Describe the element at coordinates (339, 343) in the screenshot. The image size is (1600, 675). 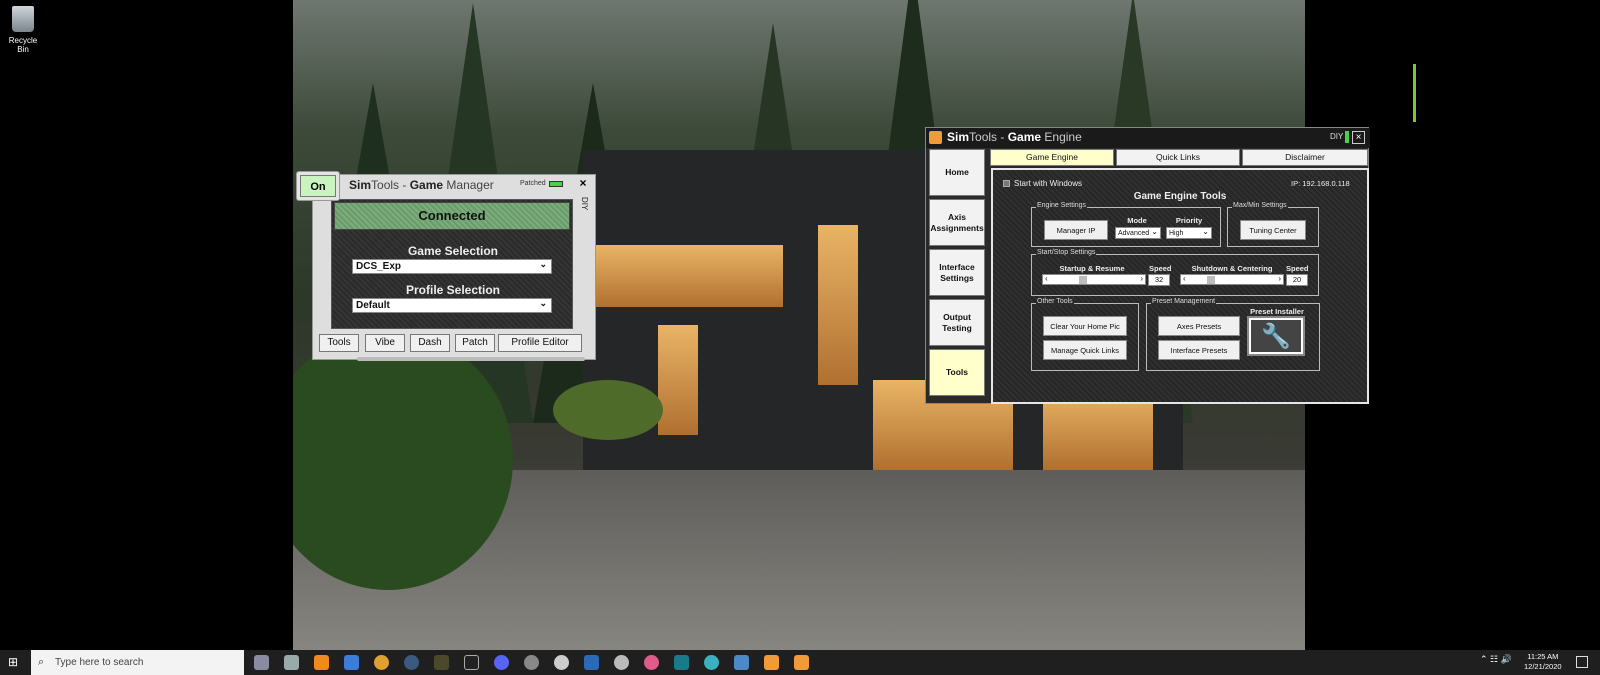
I see `tools-button: Tools` at that location.